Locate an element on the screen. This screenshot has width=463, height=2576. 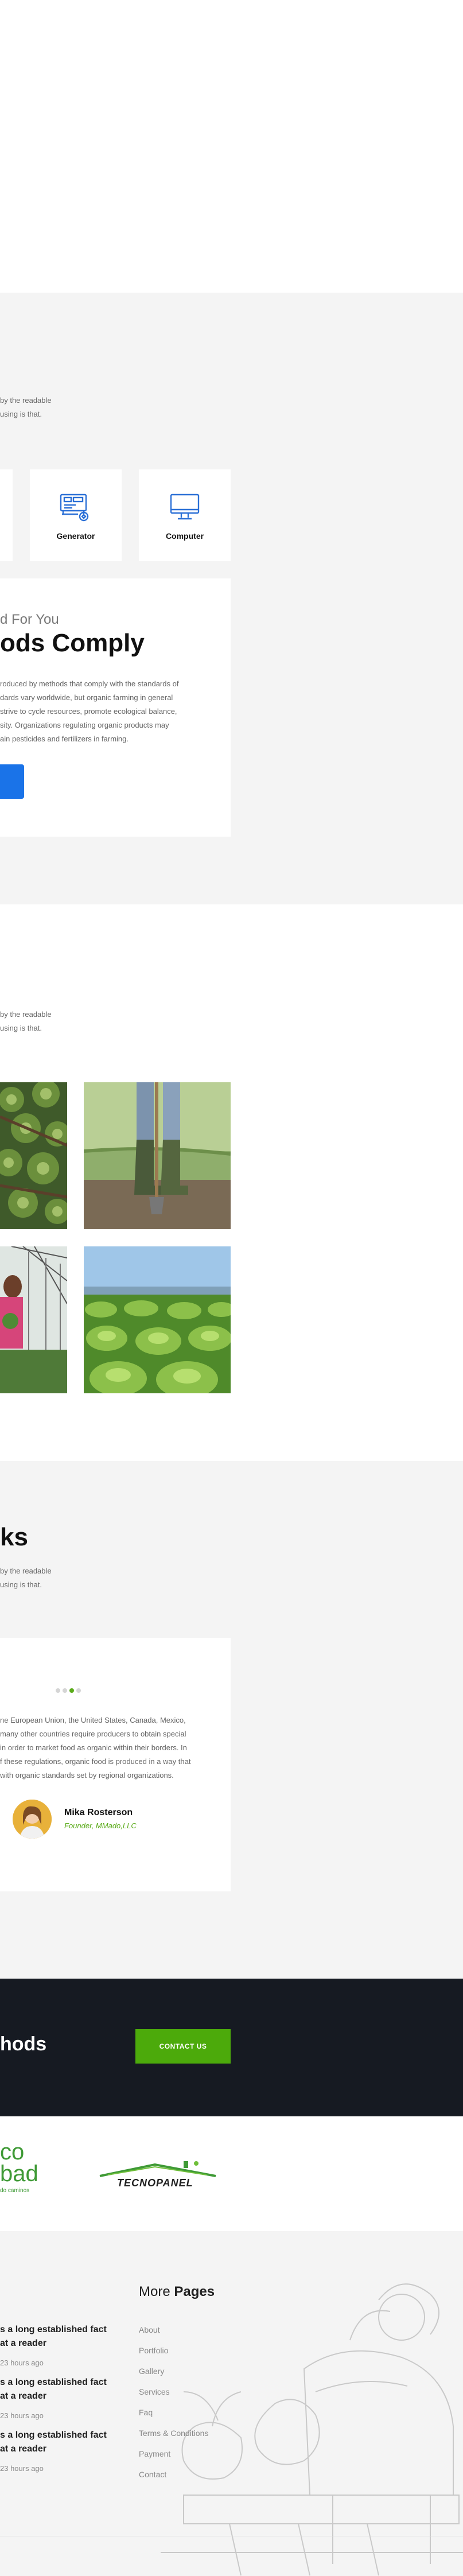
cabbage-field-photo is located at coordinates (33, 1155).